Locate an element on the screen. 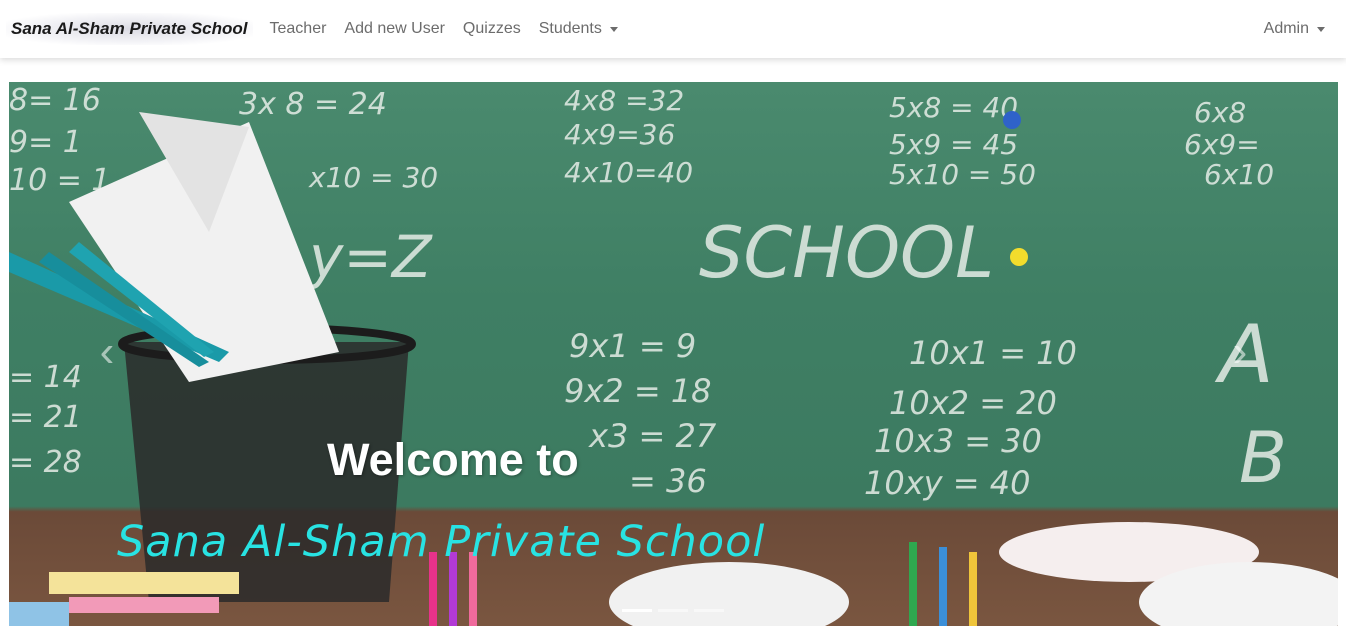 The image size is (1346, 626). svg-text: 10x3 = 30 is located at coordinates (958, 441).